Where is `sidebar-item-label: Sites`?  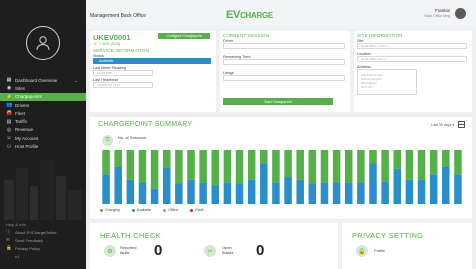
sidebar-item-label: Sites is located at coordinates (20, 88).